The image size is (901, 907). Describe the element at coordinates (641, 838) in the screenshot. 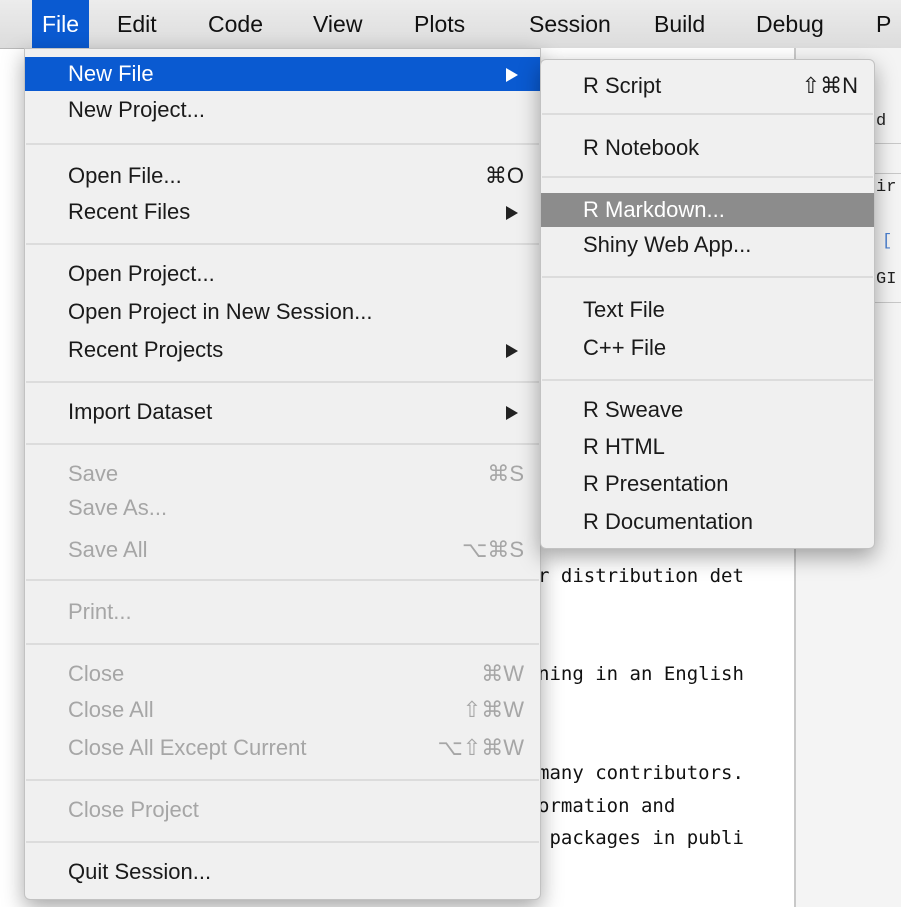

I see `code-line: packages in publi` at that location.